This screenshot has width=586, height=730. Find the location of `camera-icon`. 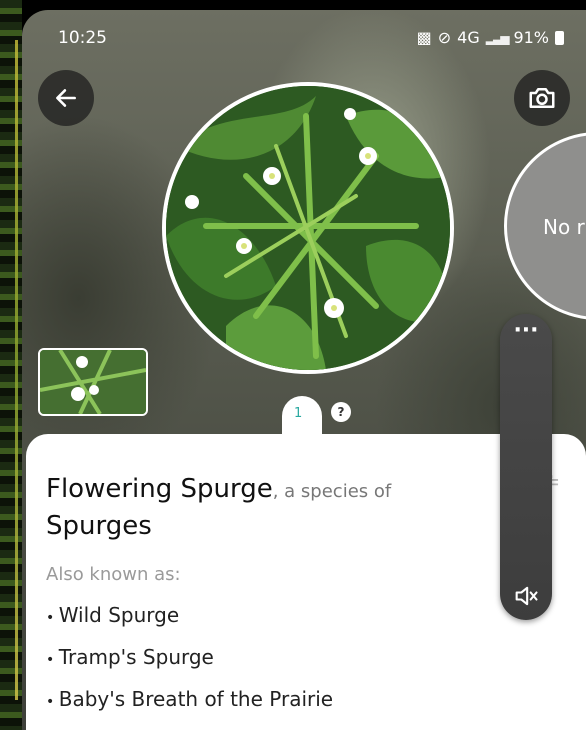

camera-icon is located at coordinates (542, 98).